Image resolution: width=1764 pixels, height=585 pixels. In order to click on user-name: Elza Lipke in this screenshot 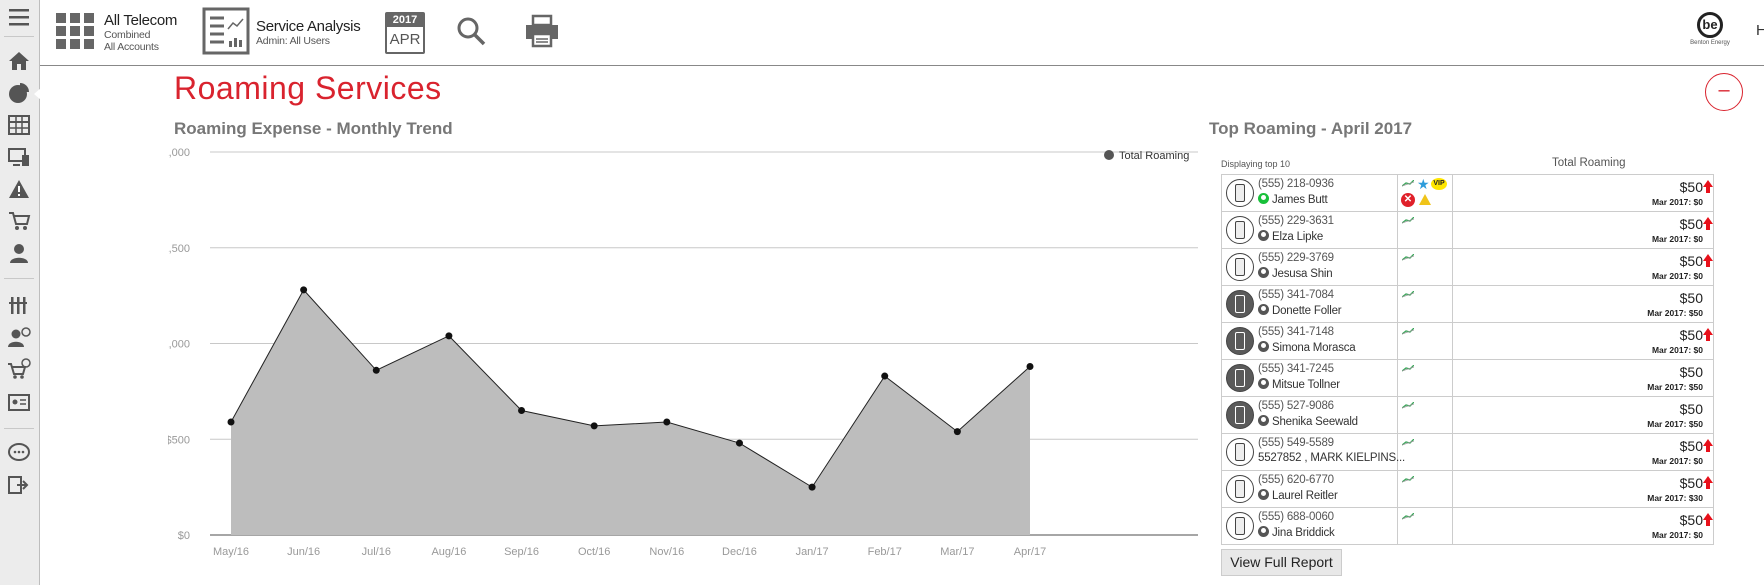, I will do `click(1290, 236)`.